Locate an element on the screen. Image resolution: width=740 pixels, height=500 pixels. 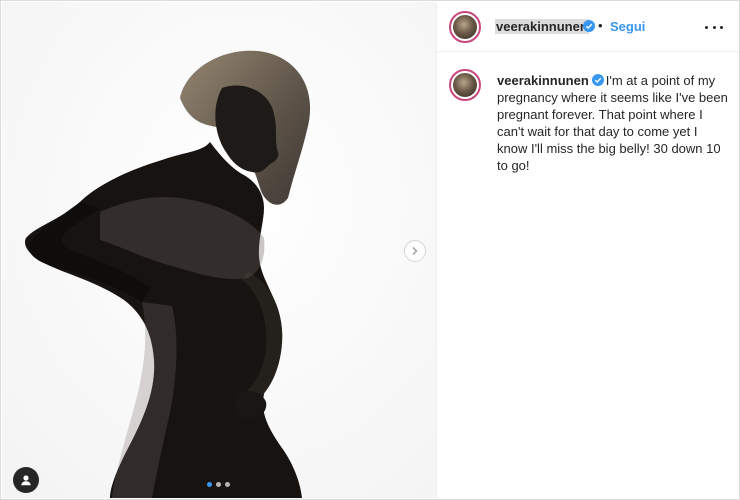
user-tag-icon is located at coordinates (26, 480).